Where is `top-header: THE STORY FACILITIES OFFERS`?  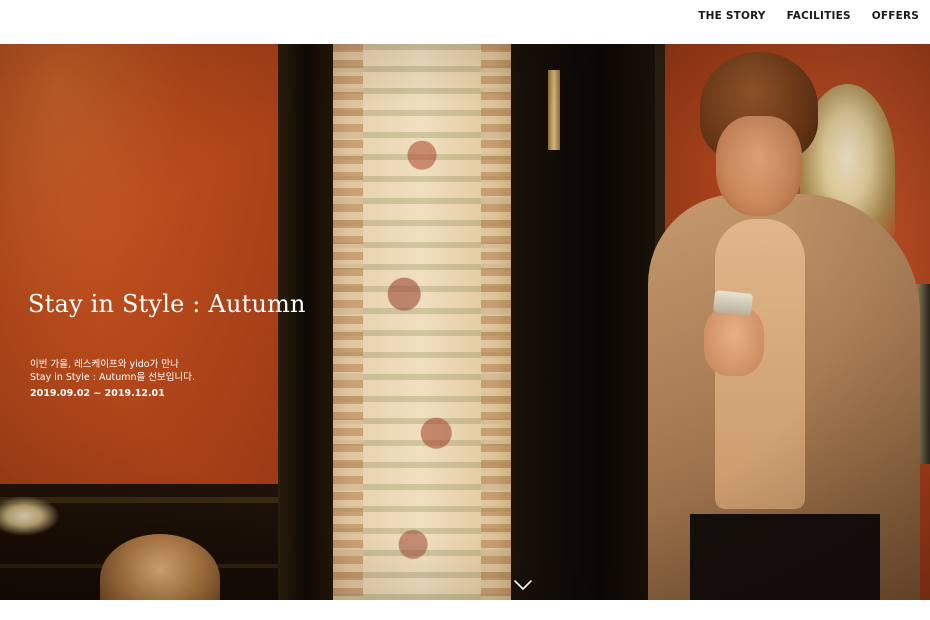
top-header: THE STORY FACILITIES OFFERS is located at coordinates (465, 22).